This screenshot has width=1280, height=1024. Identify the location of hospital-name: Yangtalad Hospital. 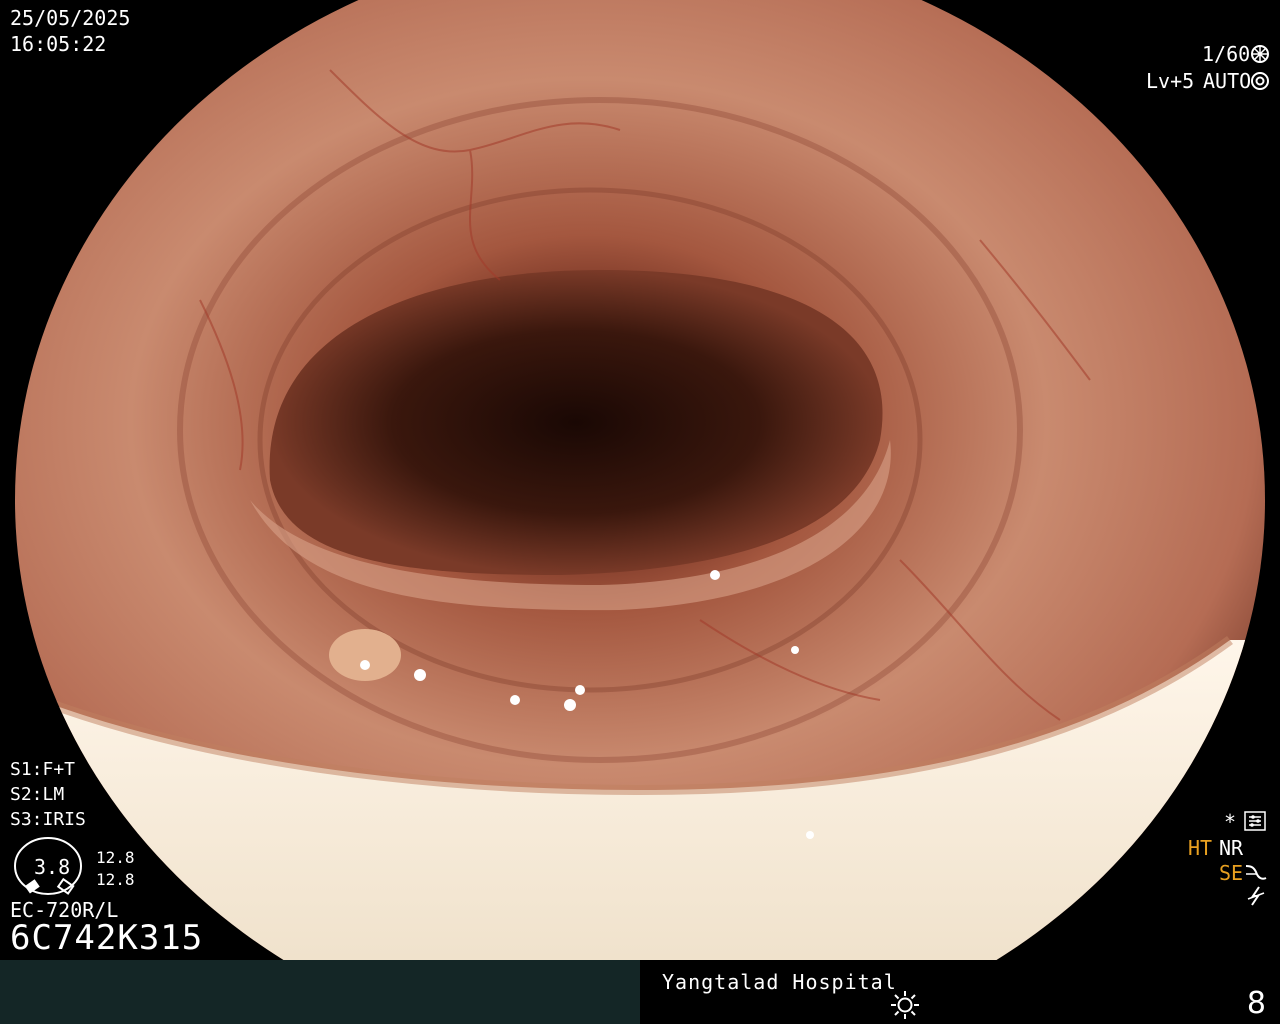
(779, 982).